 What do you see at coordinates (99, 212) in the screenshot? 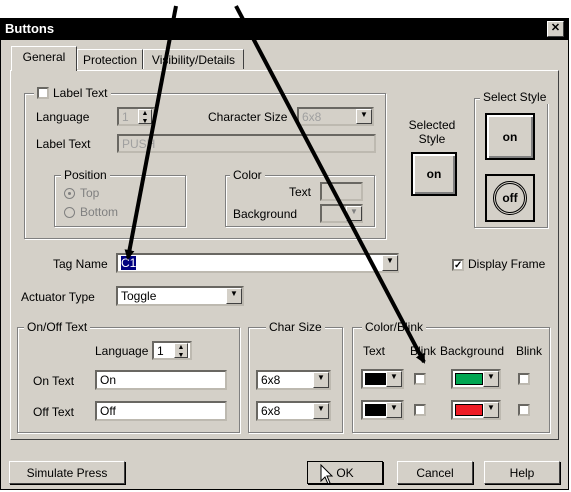
I see `position-bottom-label: Bottom` at bounding box center [99, 212].